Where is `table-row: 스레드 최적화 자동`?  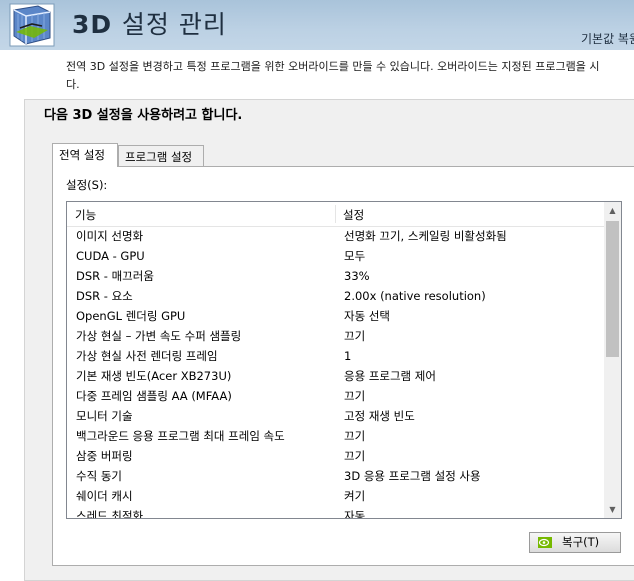
table-row: 스레드 최적화 자동 is located at coordinates (336, 512).